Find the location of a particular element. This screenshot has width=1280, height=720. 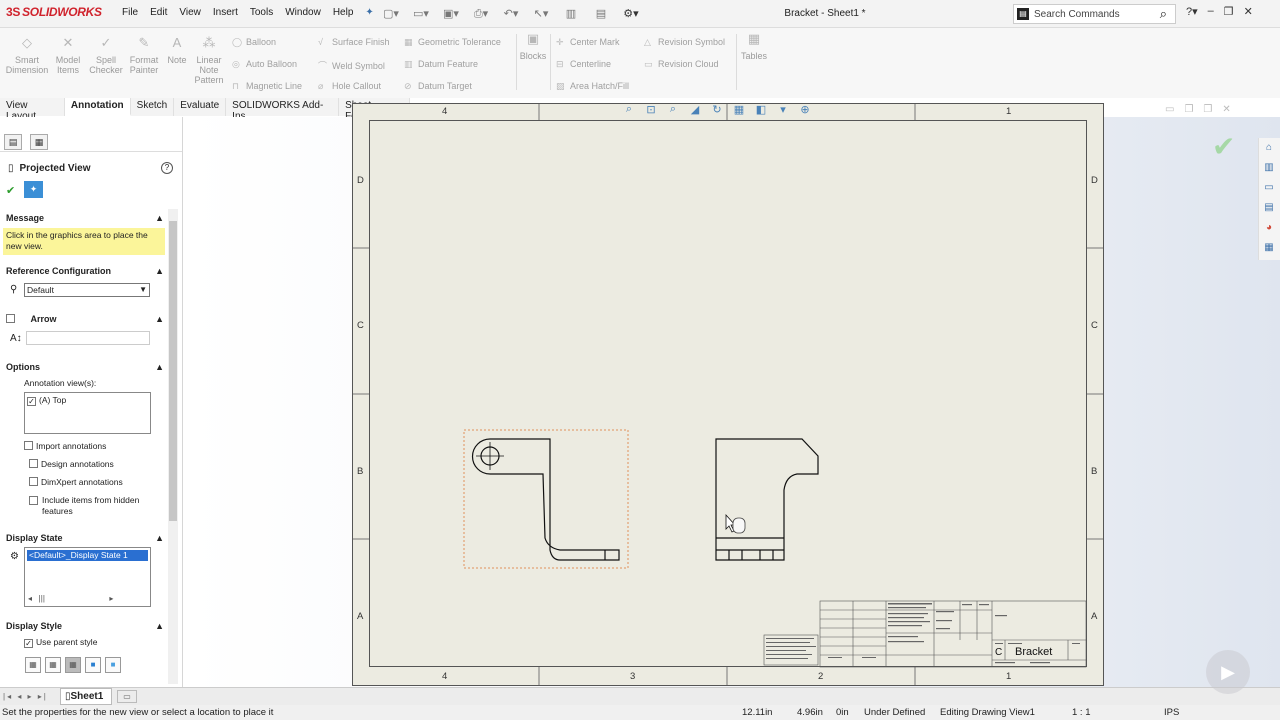

file-explorer-icon: ▭ is located at coordinates (1269, 188).